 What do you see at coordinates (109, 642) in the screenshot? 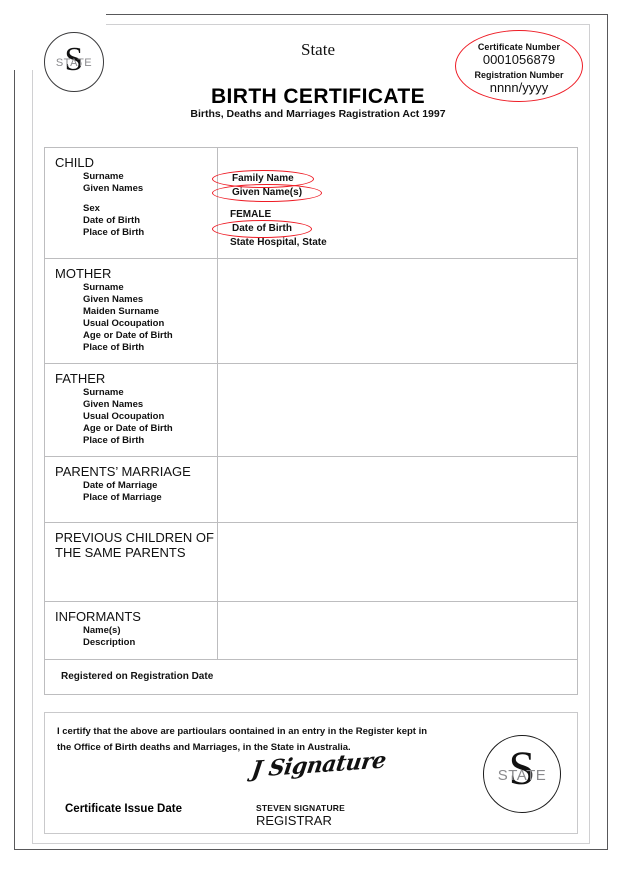
I see `label-informant-description: Description` at bounding box center [109, 642].